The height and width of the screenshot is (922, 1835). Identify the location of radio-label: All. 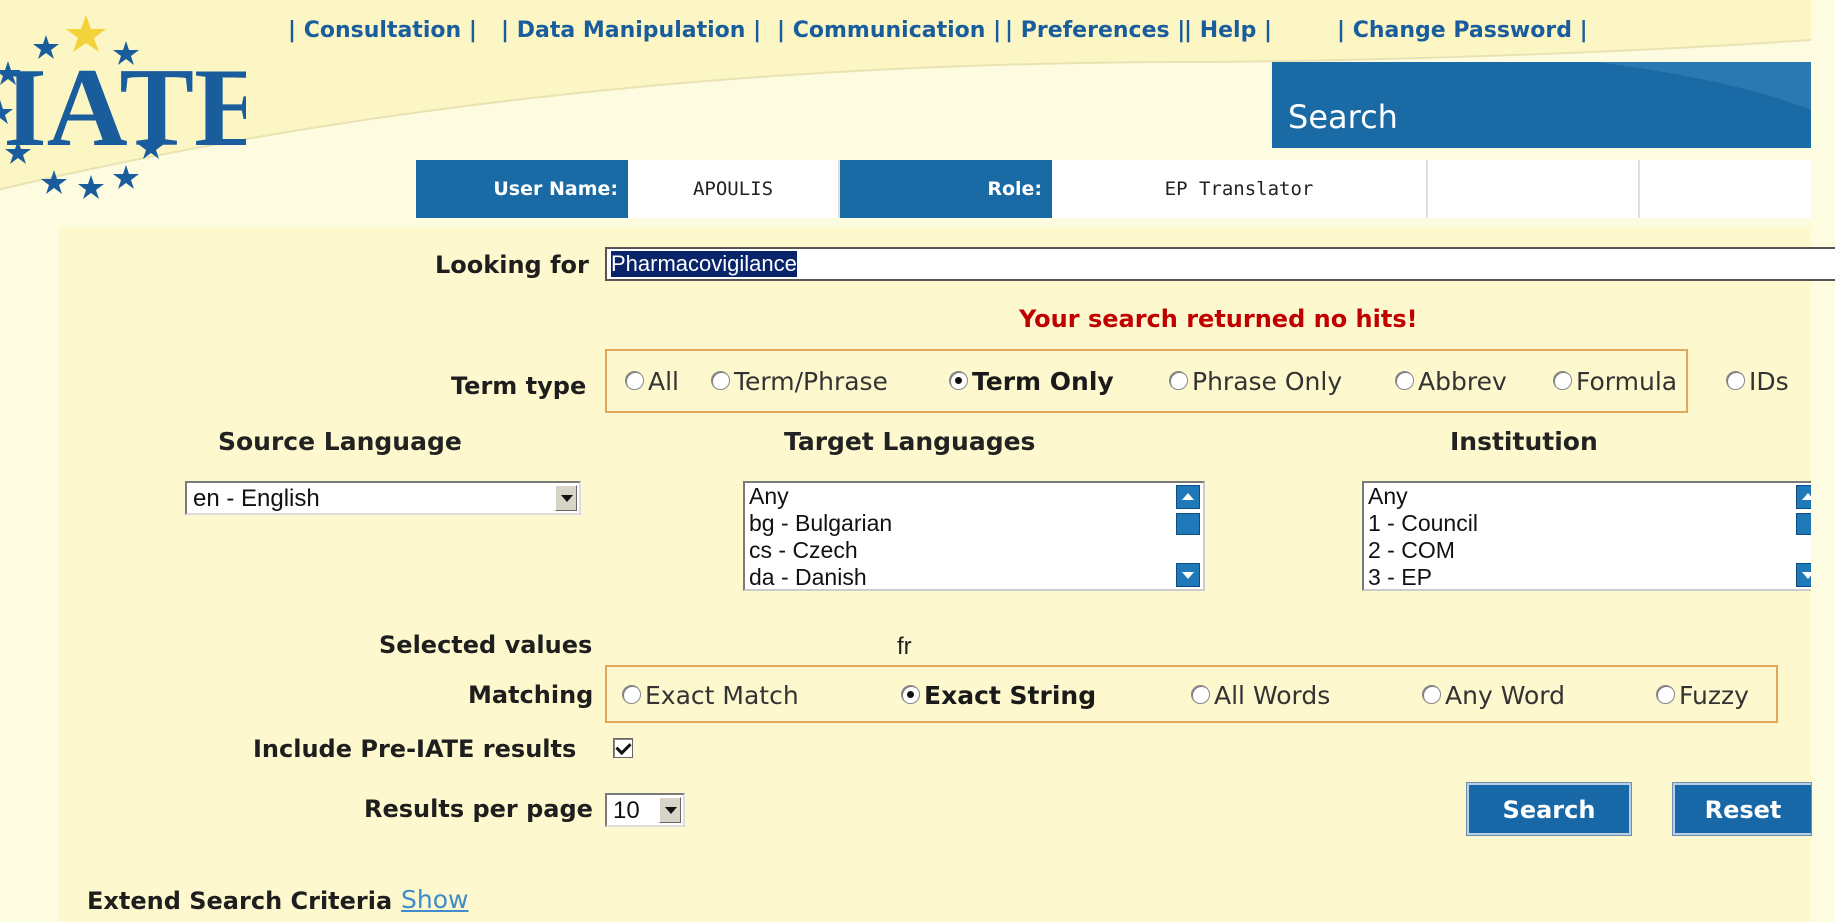
(663, 381).